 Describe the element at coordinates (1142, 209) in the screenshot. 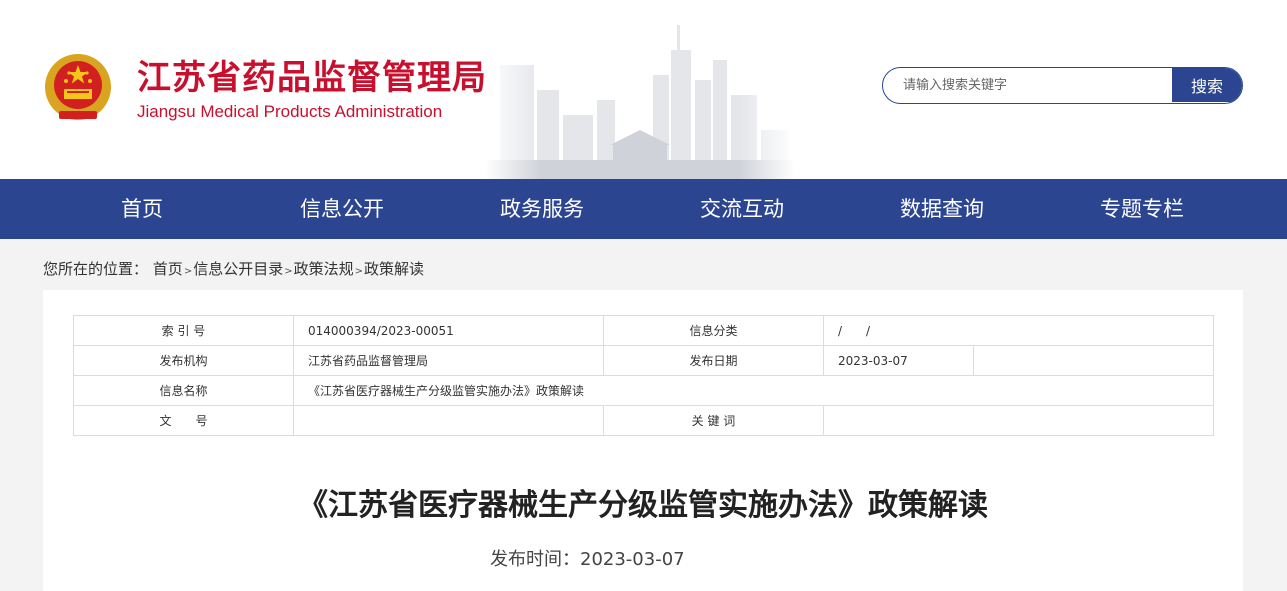

I see `nav-item-special-topics: 专题专栏` at that location.